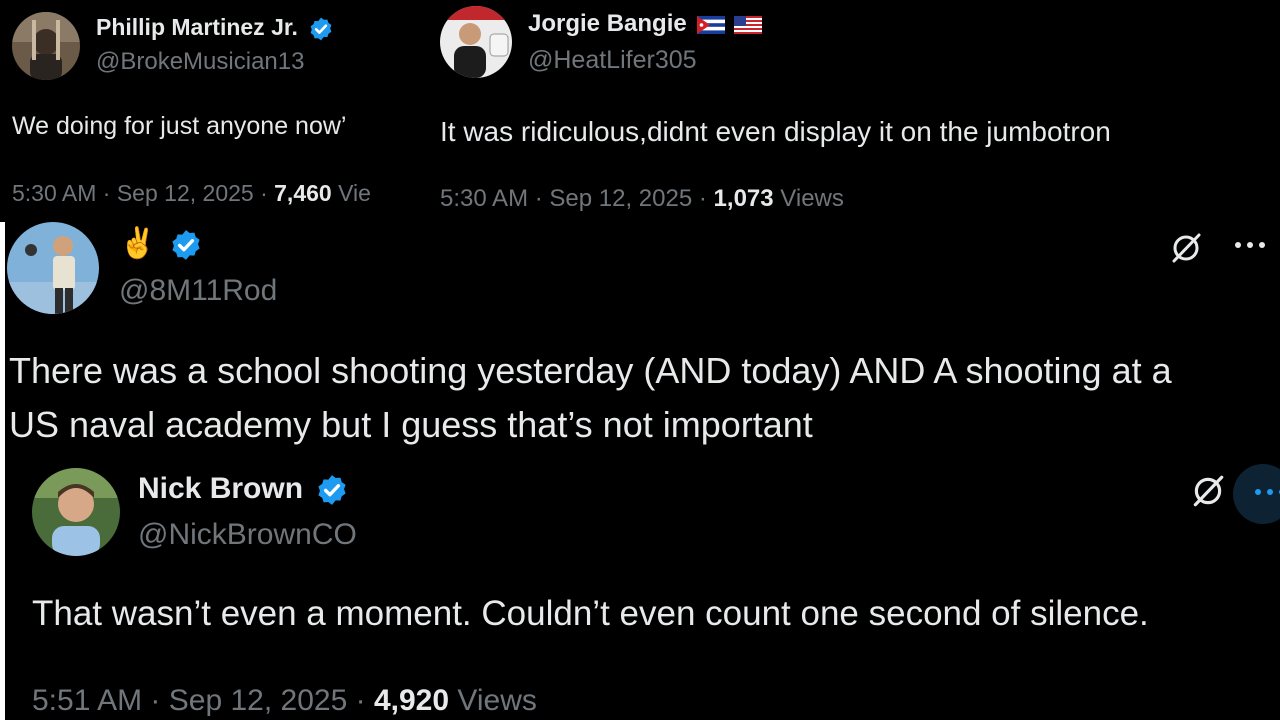  What do you see at coordinates (607, 23) in the screenshot?
I see `display-name-text: Jorgie Bangie` at bounding box center [607, 23].